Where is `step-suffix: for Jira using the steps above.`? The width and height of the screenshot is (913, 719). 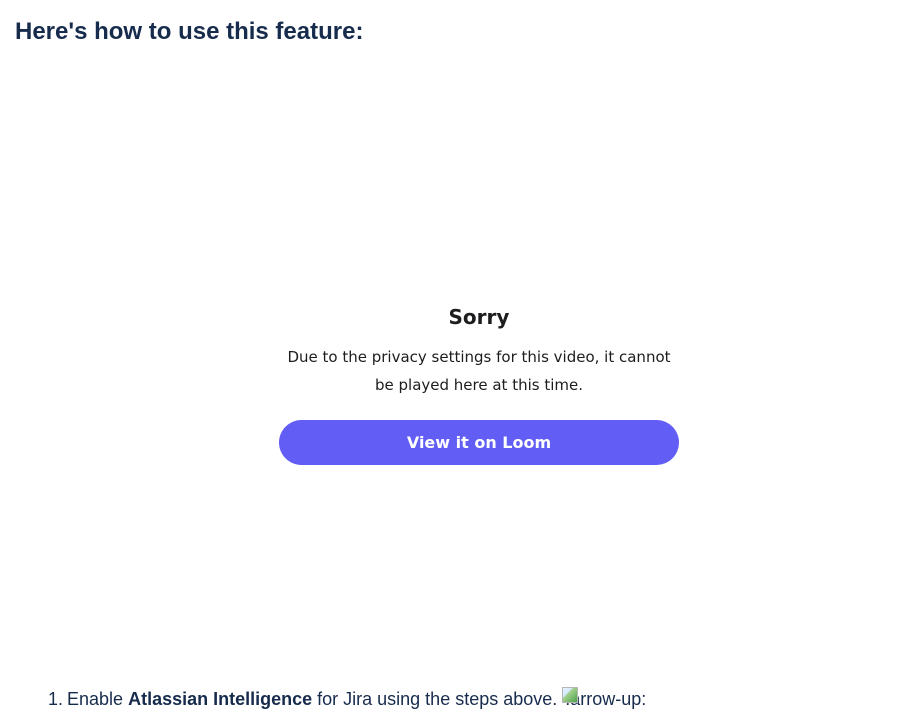
step-suffix: for Jira using the steps above. is located at coordinates (437, 699).